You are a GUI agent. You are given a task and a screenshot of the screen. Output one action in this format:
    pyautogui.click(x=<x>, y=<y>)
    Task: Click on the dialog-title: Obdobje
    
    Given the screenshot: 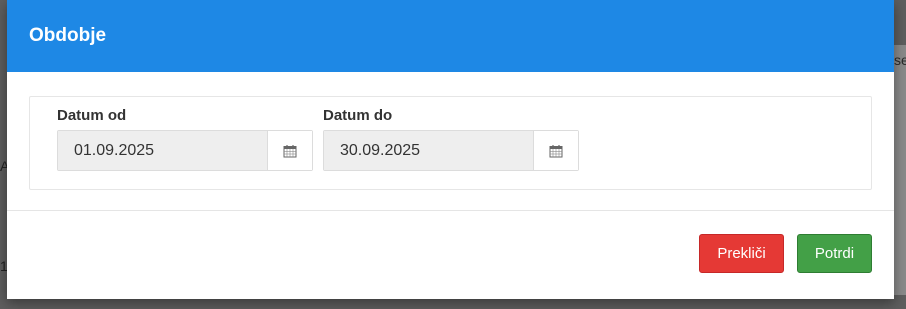 What is the action you would take?
    pyautogui.click(x=68, y=35)
    